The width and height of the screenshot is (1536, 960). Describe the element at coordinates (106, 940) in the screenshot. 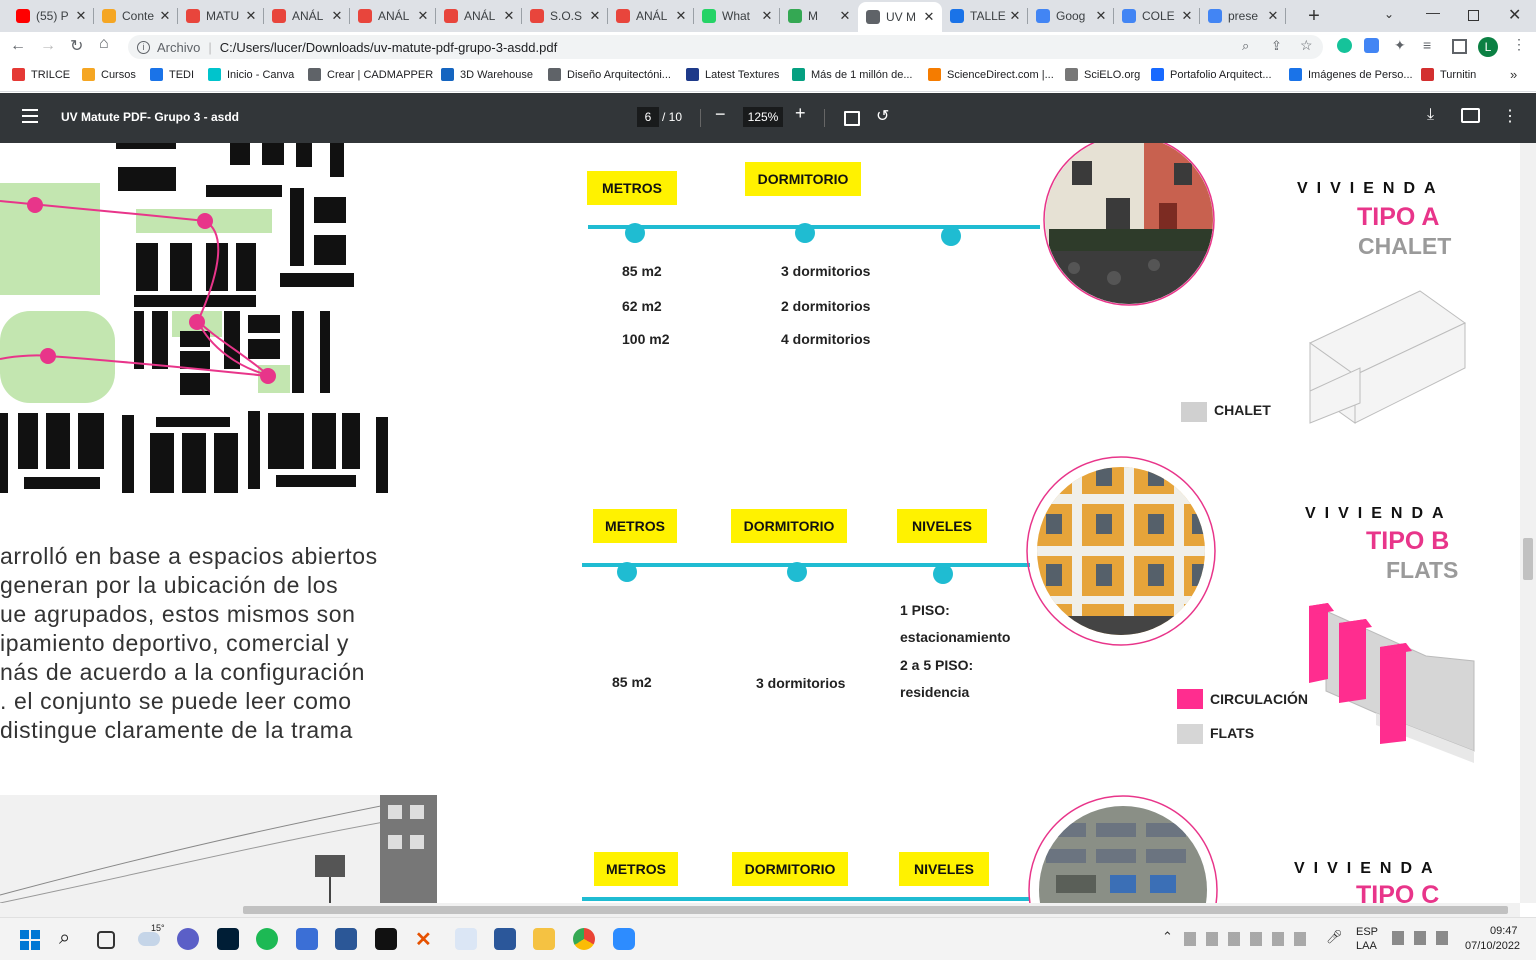

I see `task-view-icon` at that location.